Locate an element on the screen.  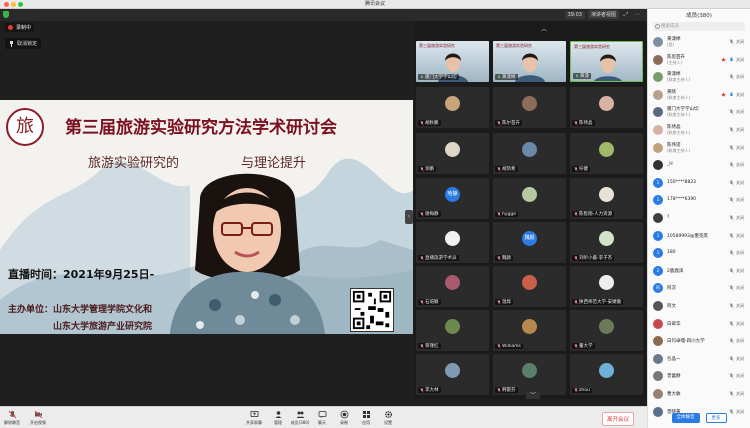
participant-tile: 陕西师范大学-安婕徽 is located at coordinates (606, 286).